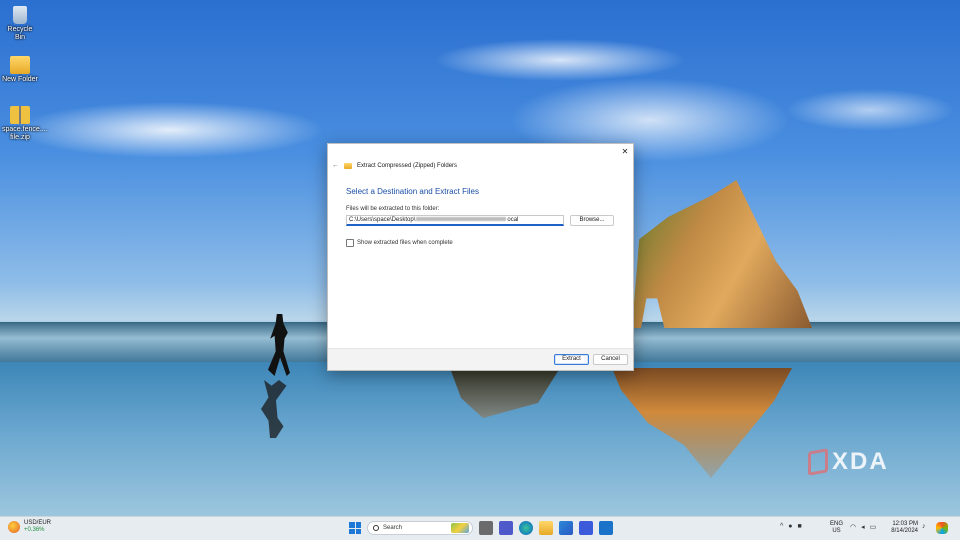  I want to click on outlook-icon, so click(606, 528).